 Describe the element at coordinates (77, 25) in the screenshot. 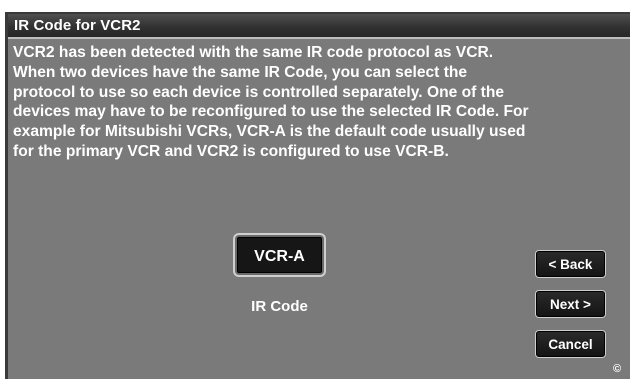

I see `dialog-title: IR Code for VCR2` at that location.